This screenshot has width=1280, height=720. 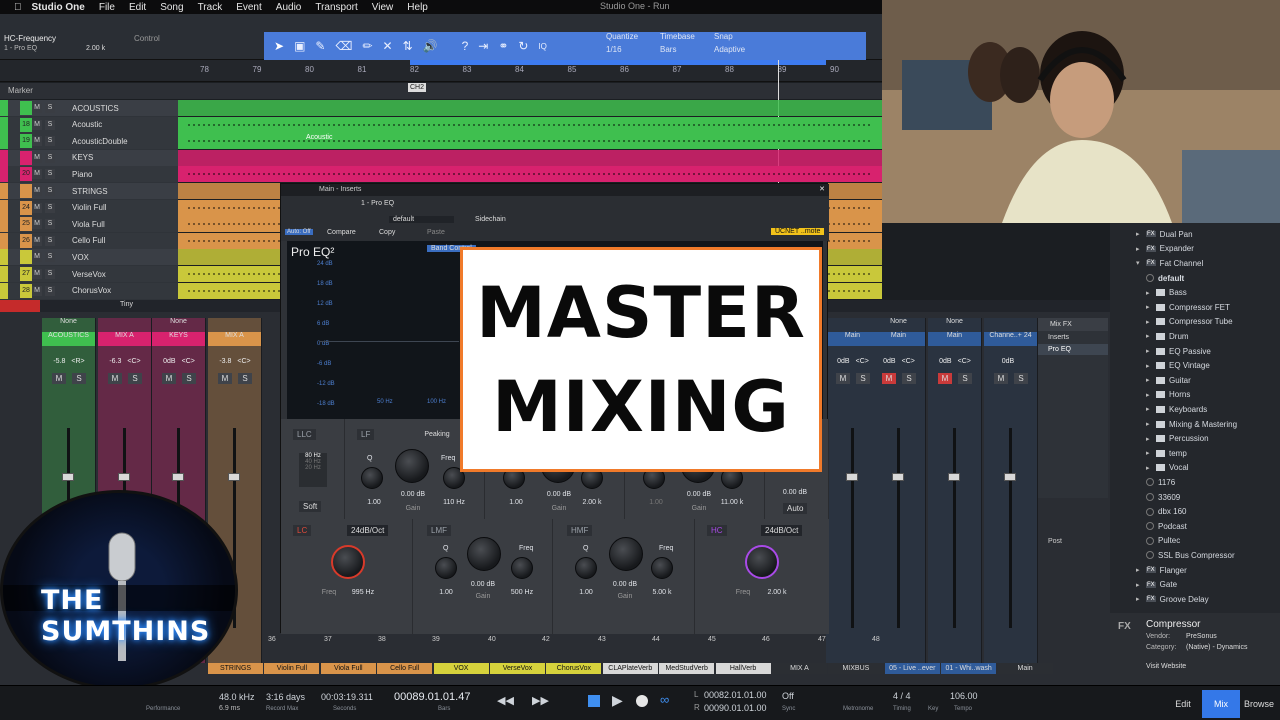 What do you see at coordinates (304, 434) in the screenshot?
I see `llc-label: LLC` at bounding box center [304, 434].